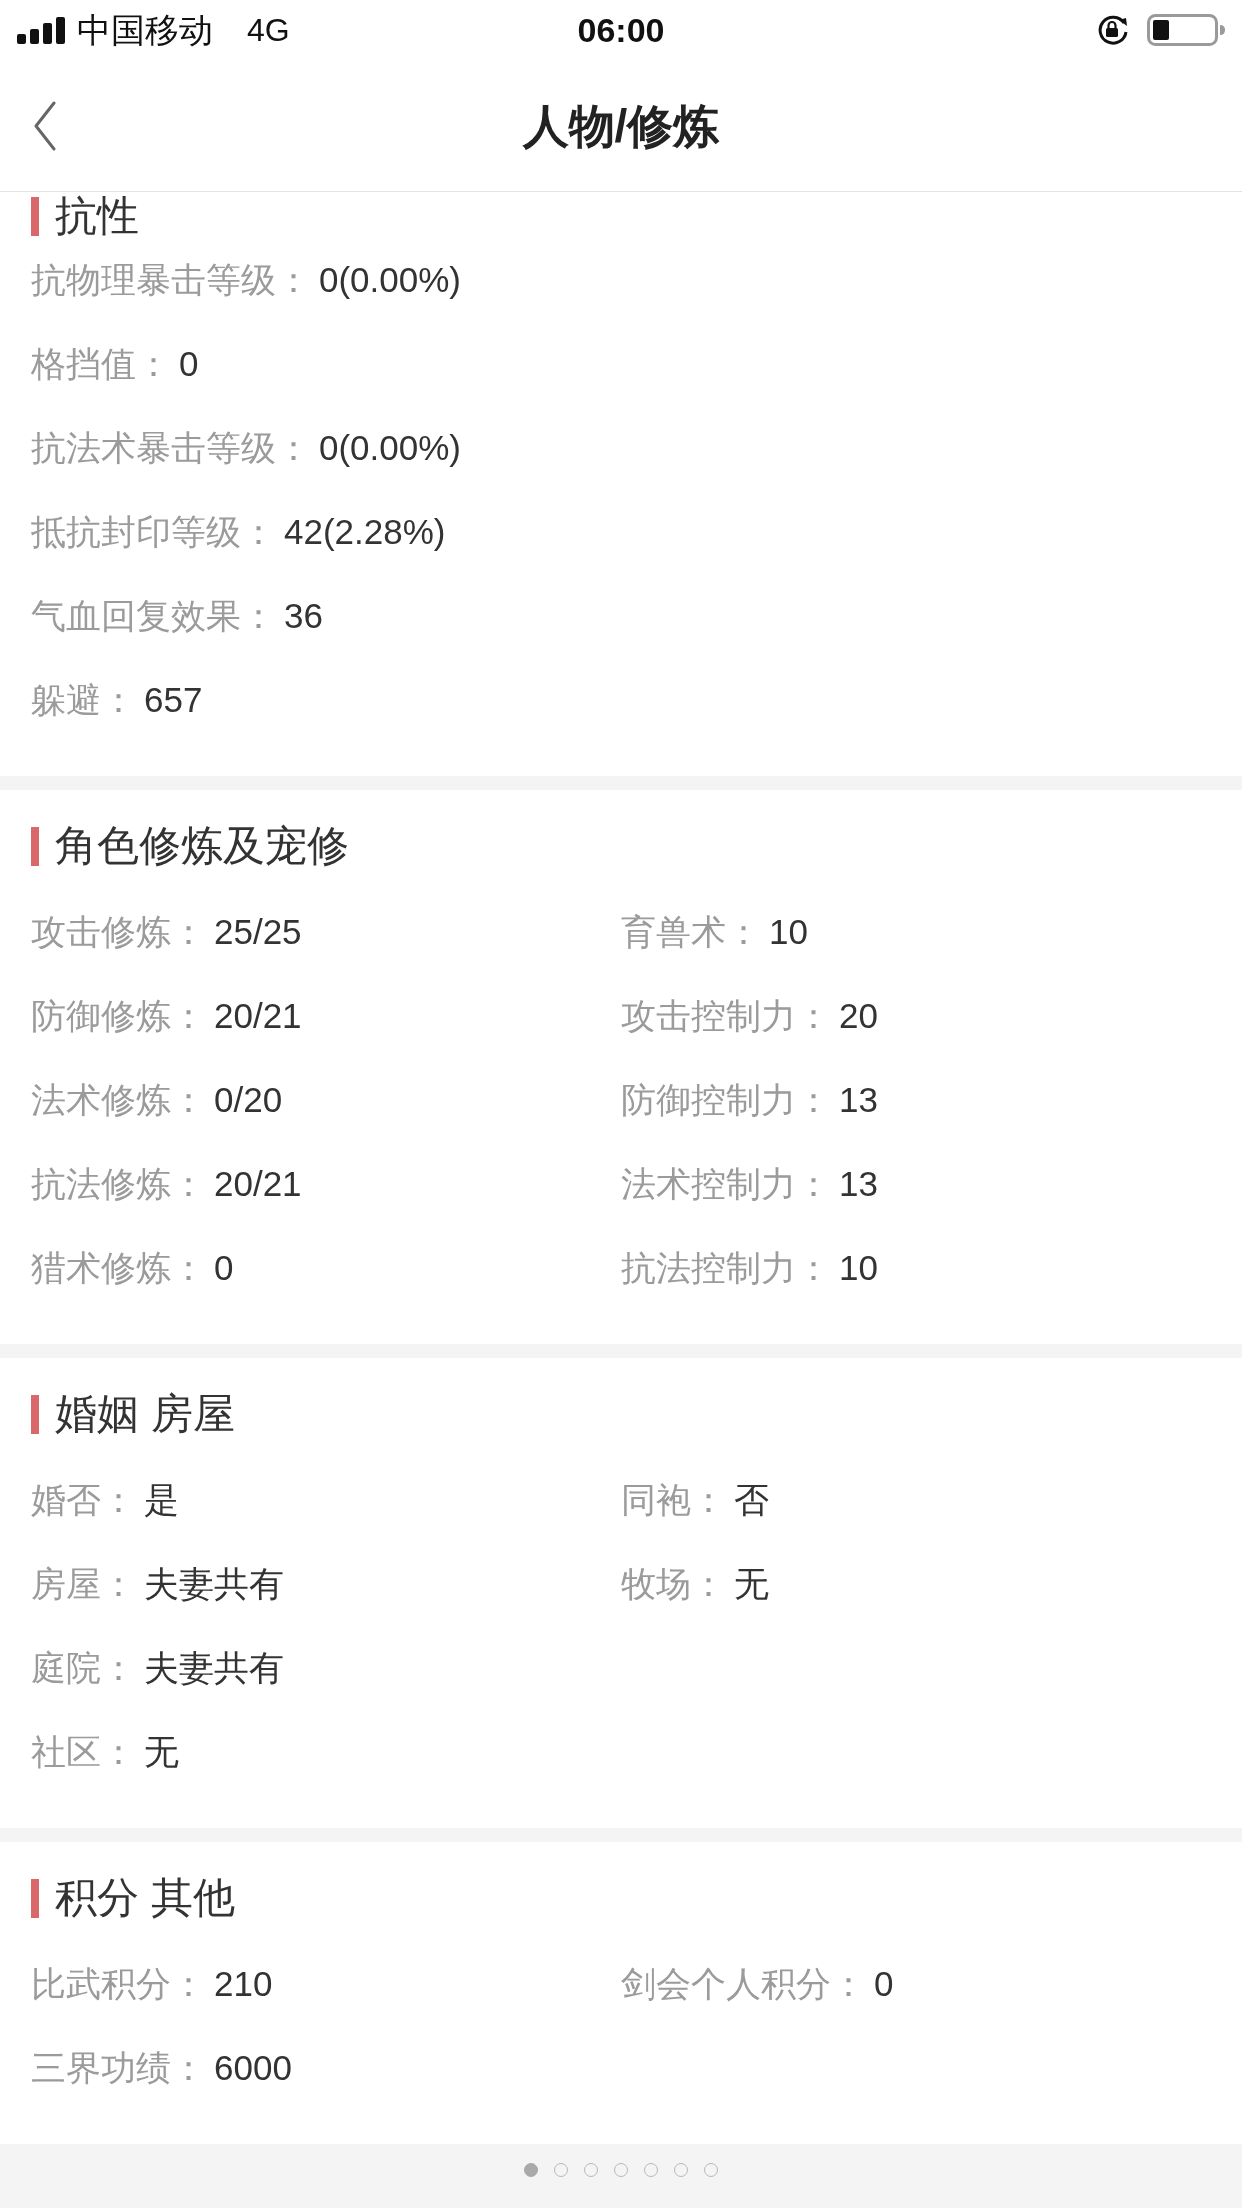 The image size is (1242, 2208). What do you see at coordinates (258, 932) in the screenshot?
I see `stat-value: 25/25` at bounding box center [258, 932].